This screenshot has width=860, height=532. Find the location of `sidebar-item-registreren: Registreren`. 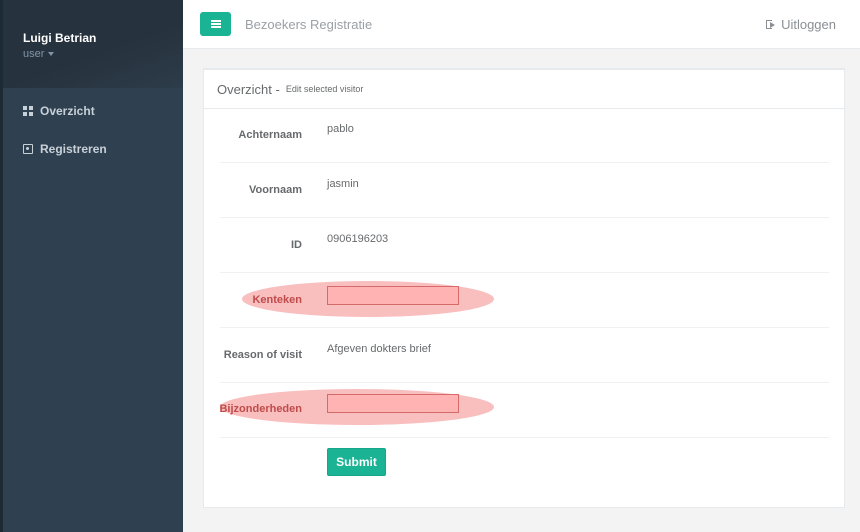

sidebar-item-registreren: Registreren is located at coordinates (93, 149).